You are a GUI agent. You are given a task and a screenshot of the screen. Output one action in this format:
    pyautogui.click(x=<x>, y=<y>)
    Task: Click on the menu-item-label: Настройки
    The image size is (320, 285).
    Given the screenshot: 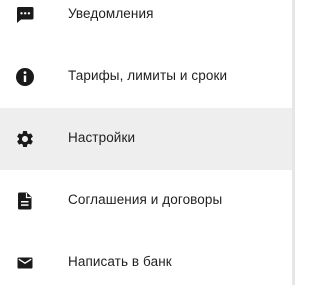 What is the action you would take?
    pyautogui.click(x=102, y=137)
    